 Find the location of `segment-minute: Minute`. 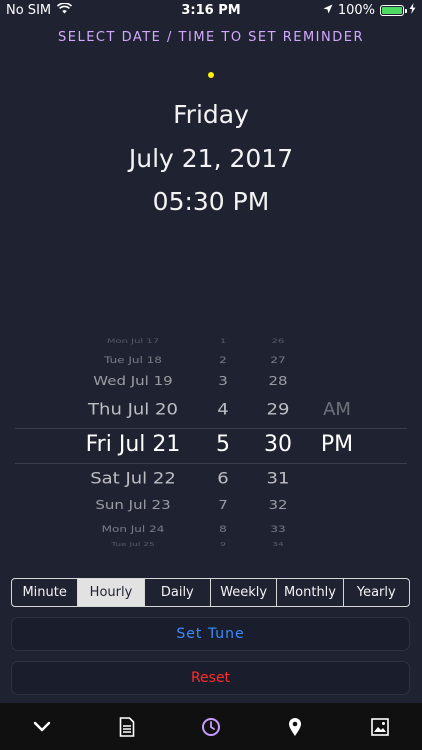

segment-minute: Minute is located at coordinates (45, 592).